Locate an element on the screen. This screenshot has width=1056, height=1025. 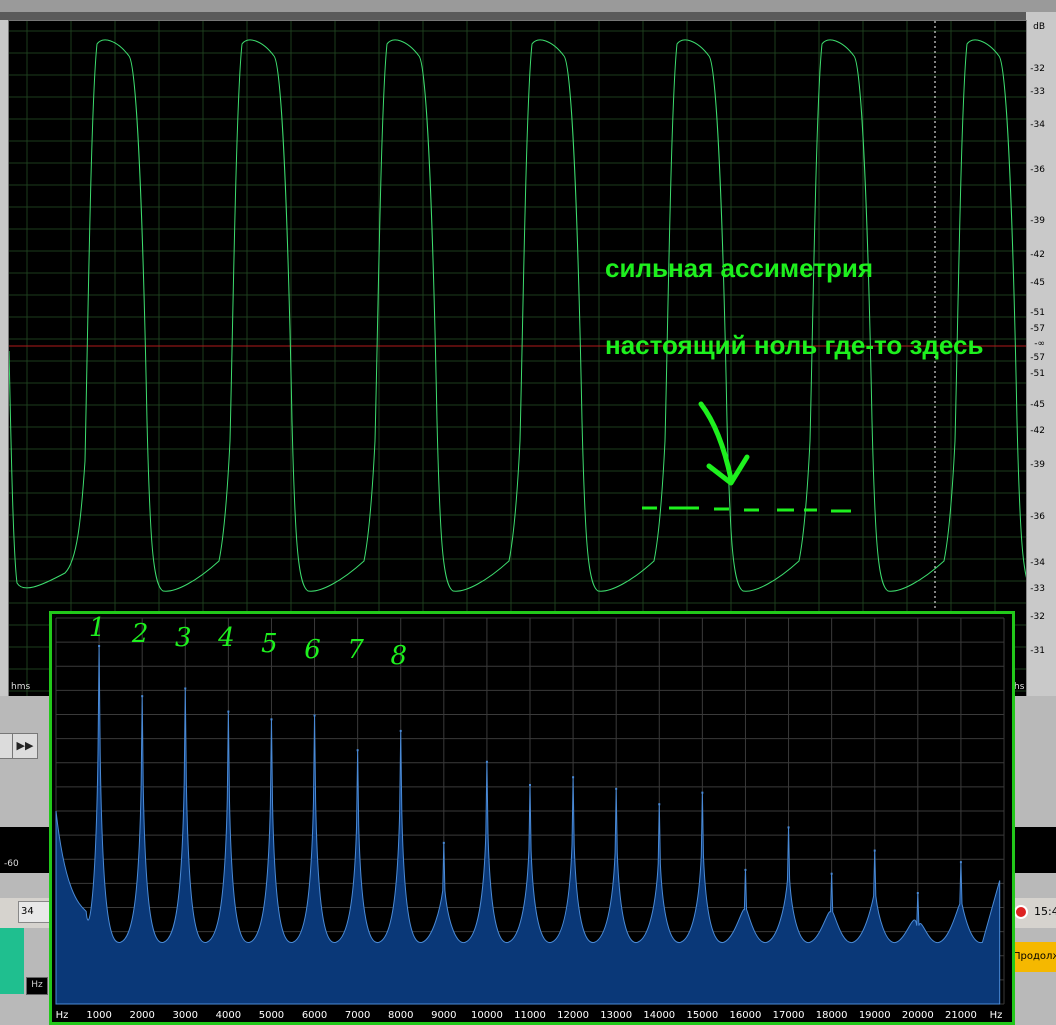
x-tick-label: 8000 is located at coordinates (400, 1015).